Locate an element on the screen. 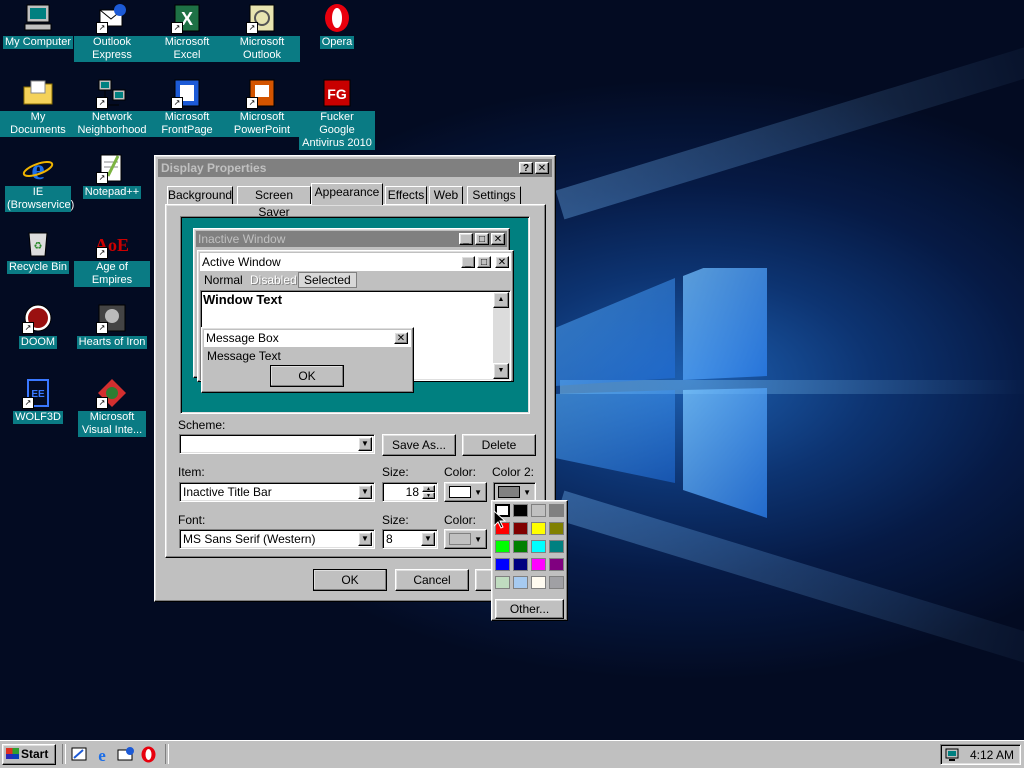 The image size is (1024, 768). cancel-button: Cancel is located at coordinates (432, 580).